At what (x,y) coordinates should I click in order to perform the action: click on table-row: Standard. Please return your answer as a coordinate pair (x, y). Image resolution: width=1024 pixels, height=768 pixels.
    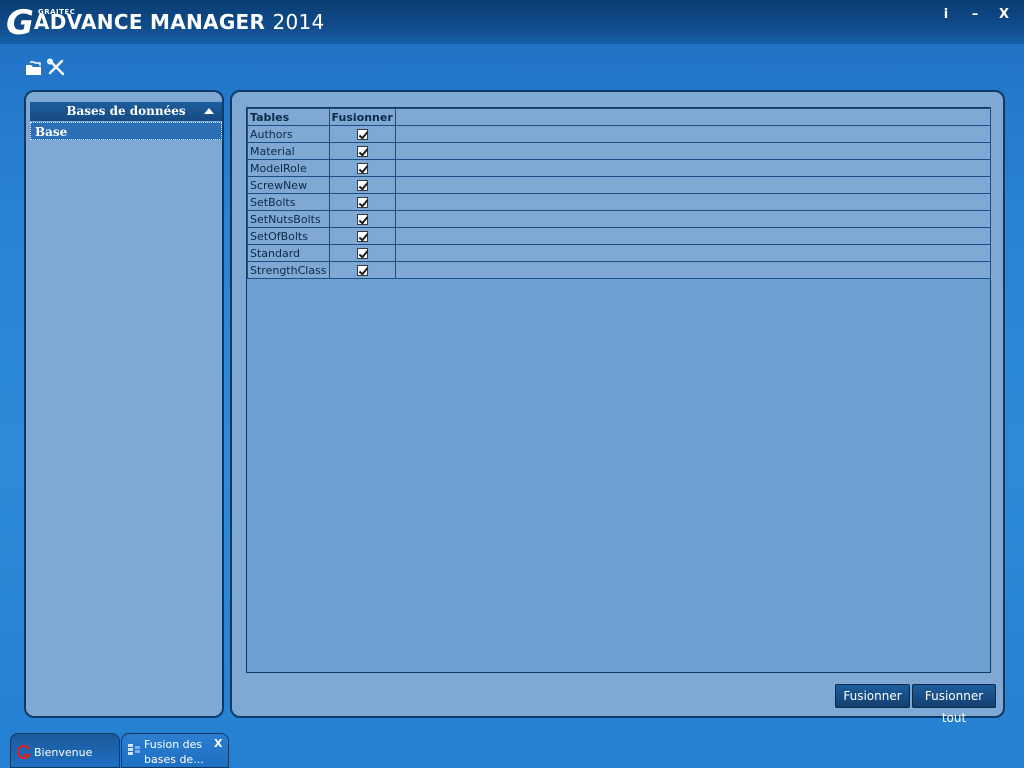
    Looking at the image, I should click on (619, 253).